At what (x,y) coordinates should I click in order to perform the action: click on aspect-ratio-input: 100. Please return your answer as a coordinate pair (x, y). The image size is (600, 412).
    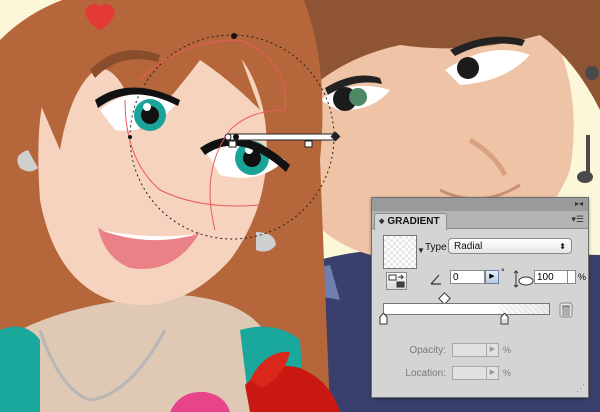
    Looking at the image, I should click on (551, 277).